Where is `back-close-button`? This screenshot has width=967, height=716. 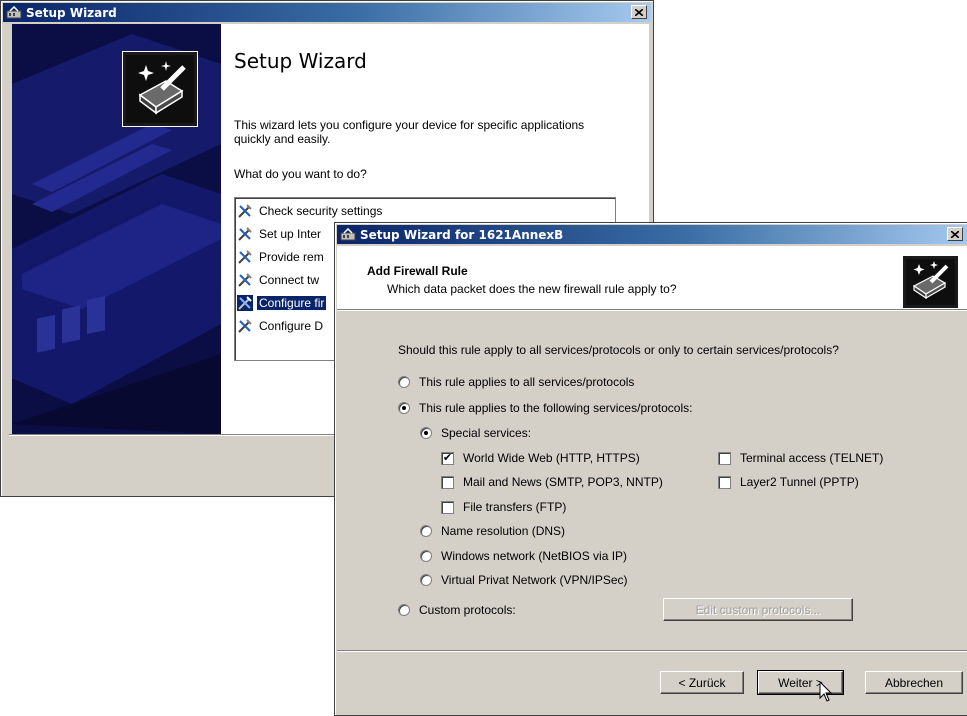
back-close-button is located at coordinates (639, 12).